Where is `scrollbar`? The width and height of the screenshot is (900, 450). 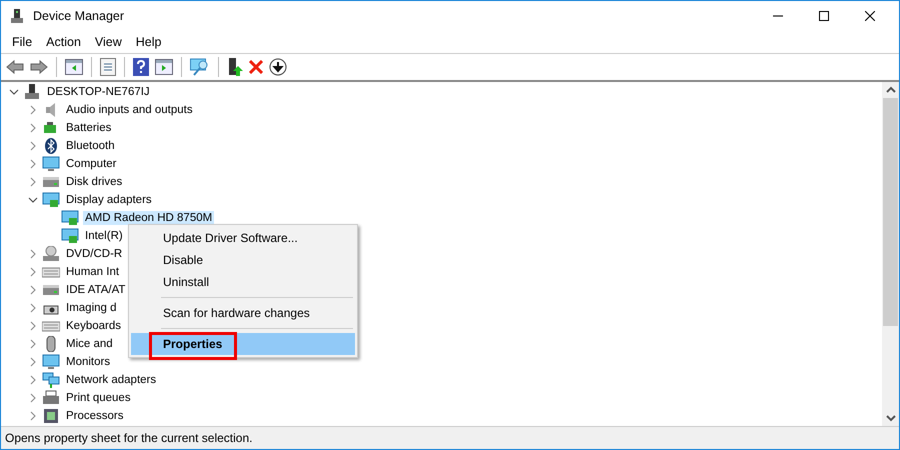
scrollbar is located at coordinates (890, 254).